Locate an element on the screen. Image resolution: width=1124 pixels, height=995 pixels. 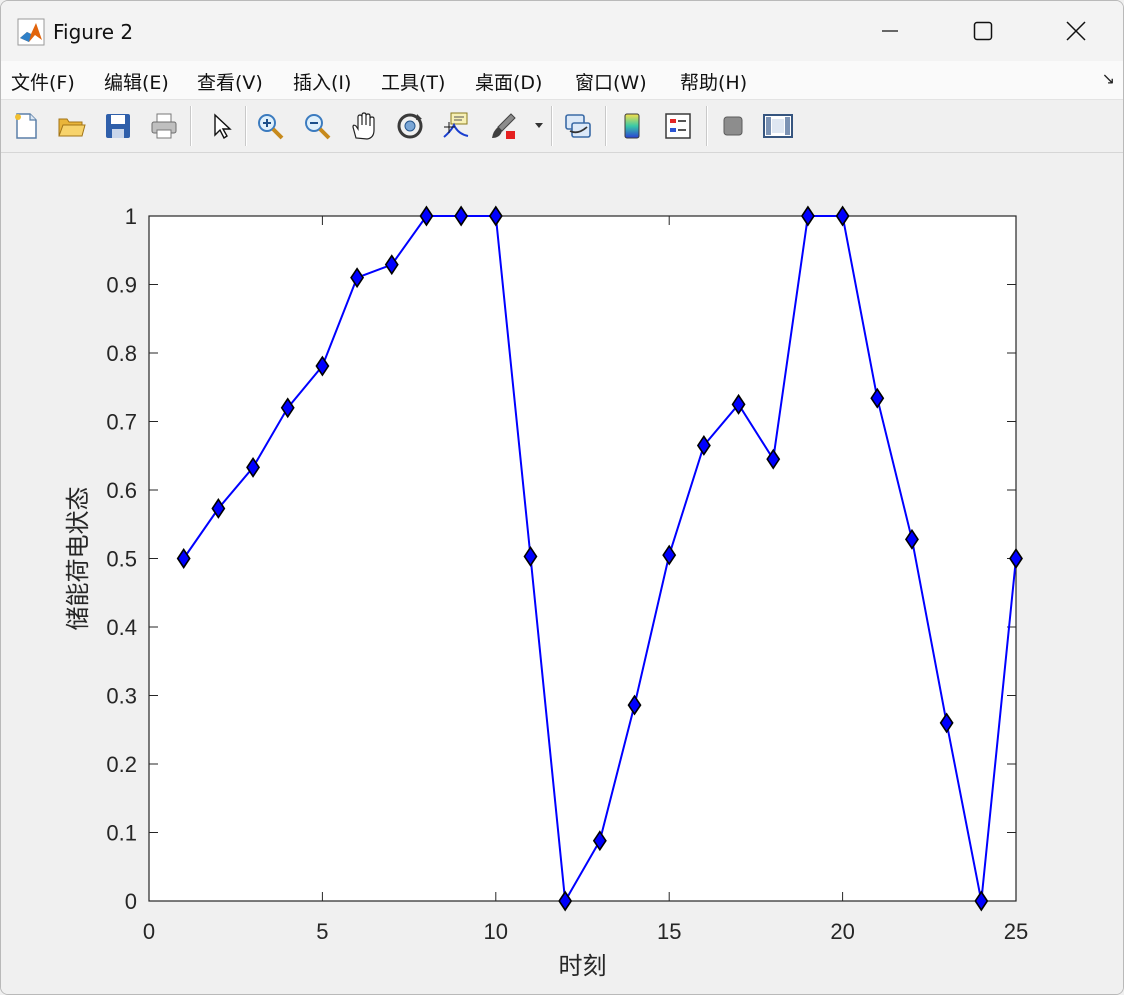
brush-dropdown-icon is located at coordinates (539, 125).